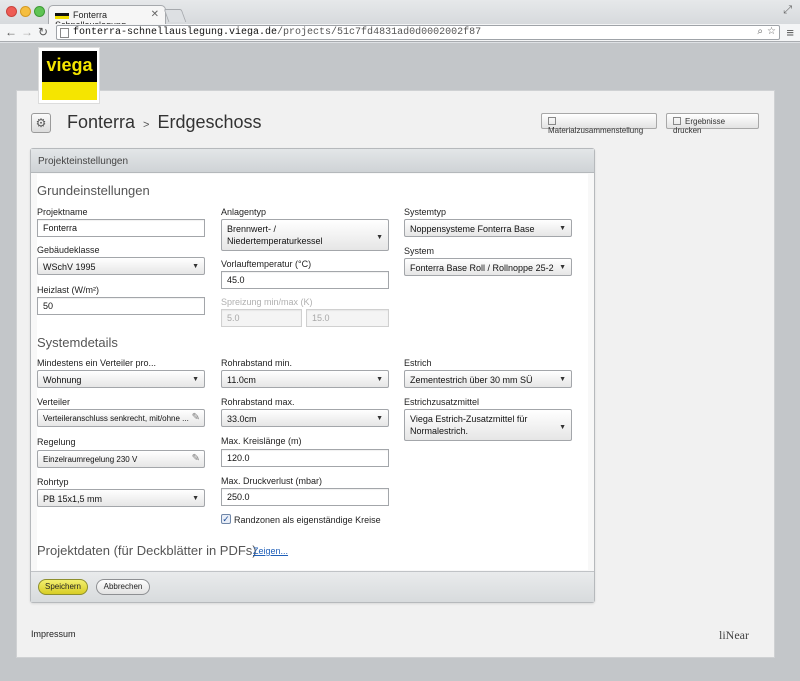 The image size is (800, 681). Describe the element at coordinates (261, 441) in the screenshot. I see `kreislaenge-label: Max. Kreislänge (m)` at that location.